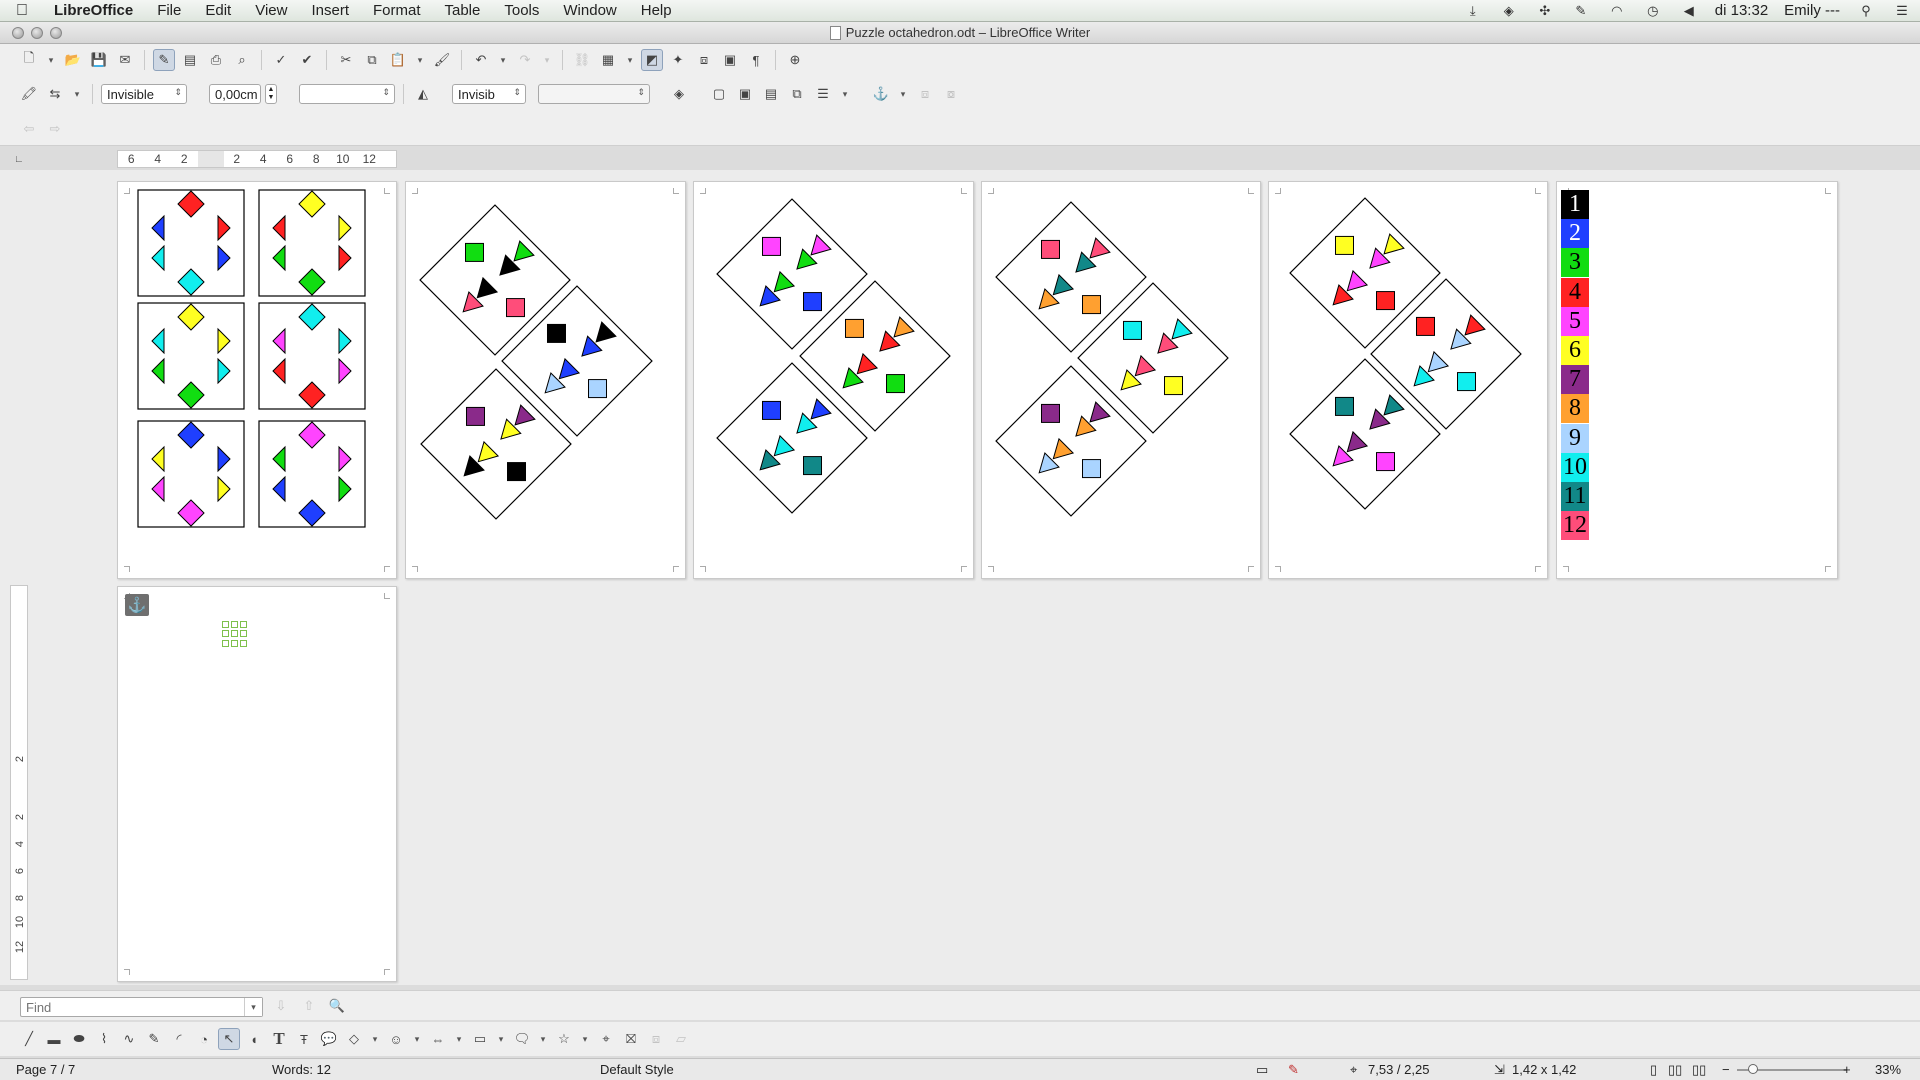 The width and height of the screenshot is (1920, 1080). Describe the element at coordinates (585, 1039) in the screenshot. I see `stars-dropdown-icon: ▾` at that location.